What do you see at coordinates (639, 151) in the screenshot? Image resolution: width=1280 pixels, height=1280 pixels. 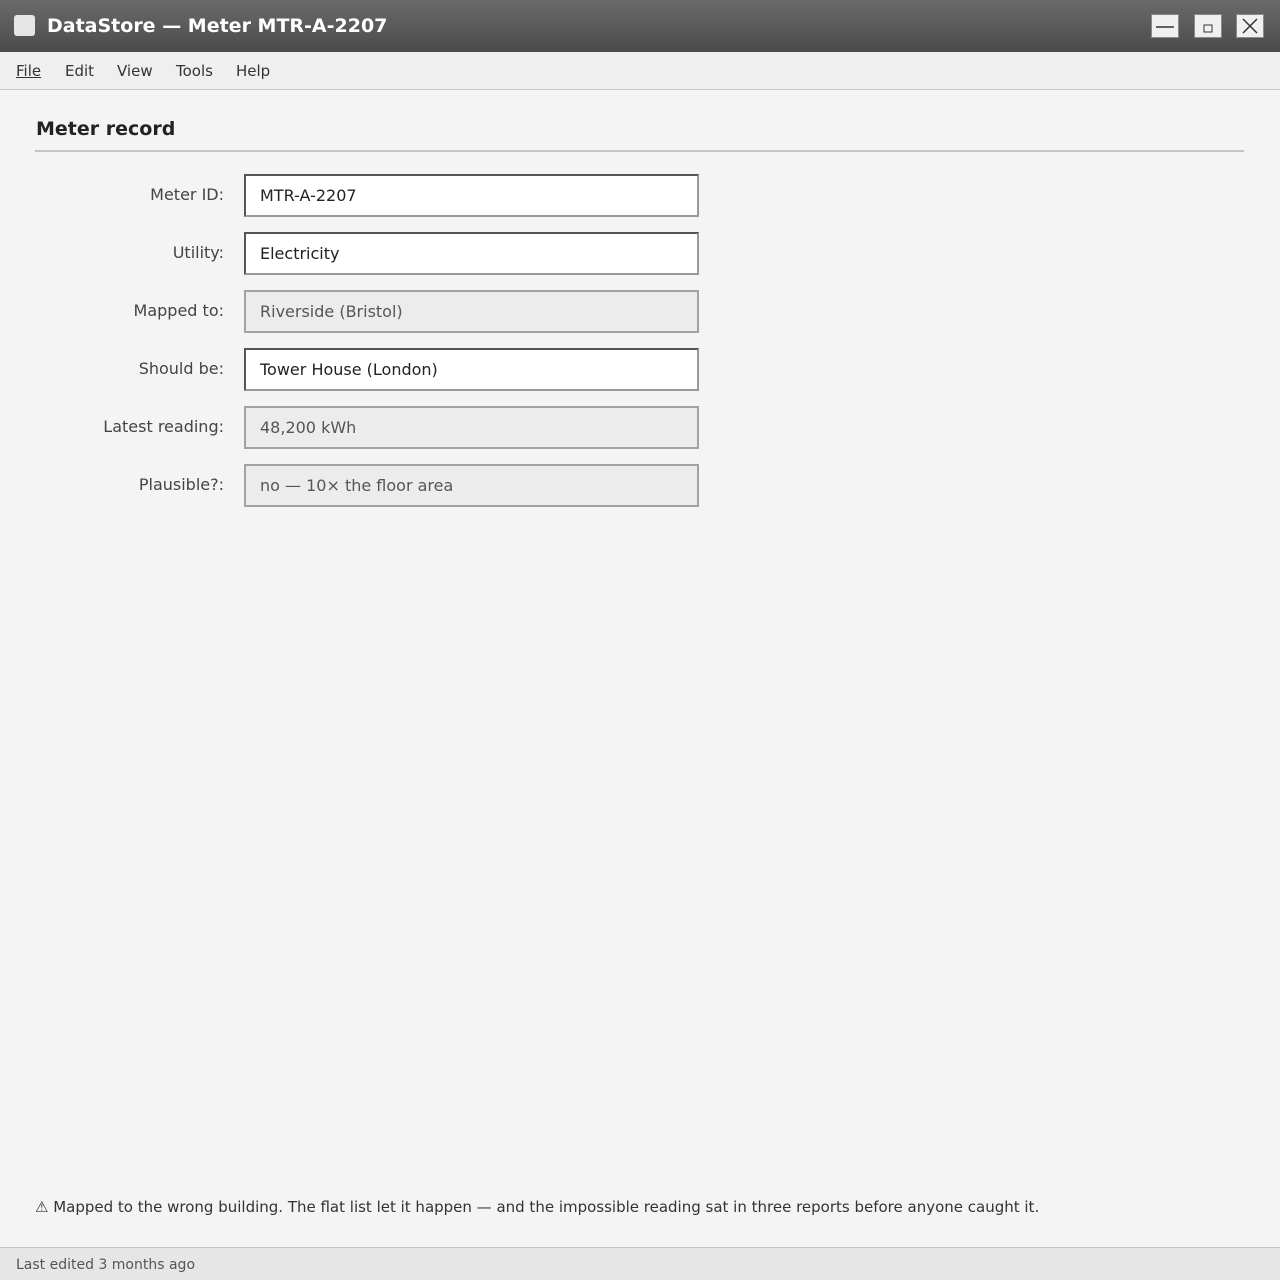 I see `section-divider` at bounding box center [639, 151].